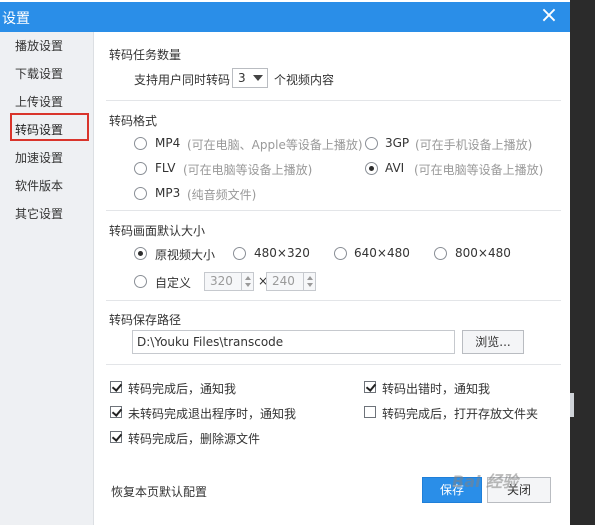 This screenshot has height=525, width=595. Describe the element at coordinates (185, 255) in the screenshot. I see `size-original-label: 原视频大小` at that location.